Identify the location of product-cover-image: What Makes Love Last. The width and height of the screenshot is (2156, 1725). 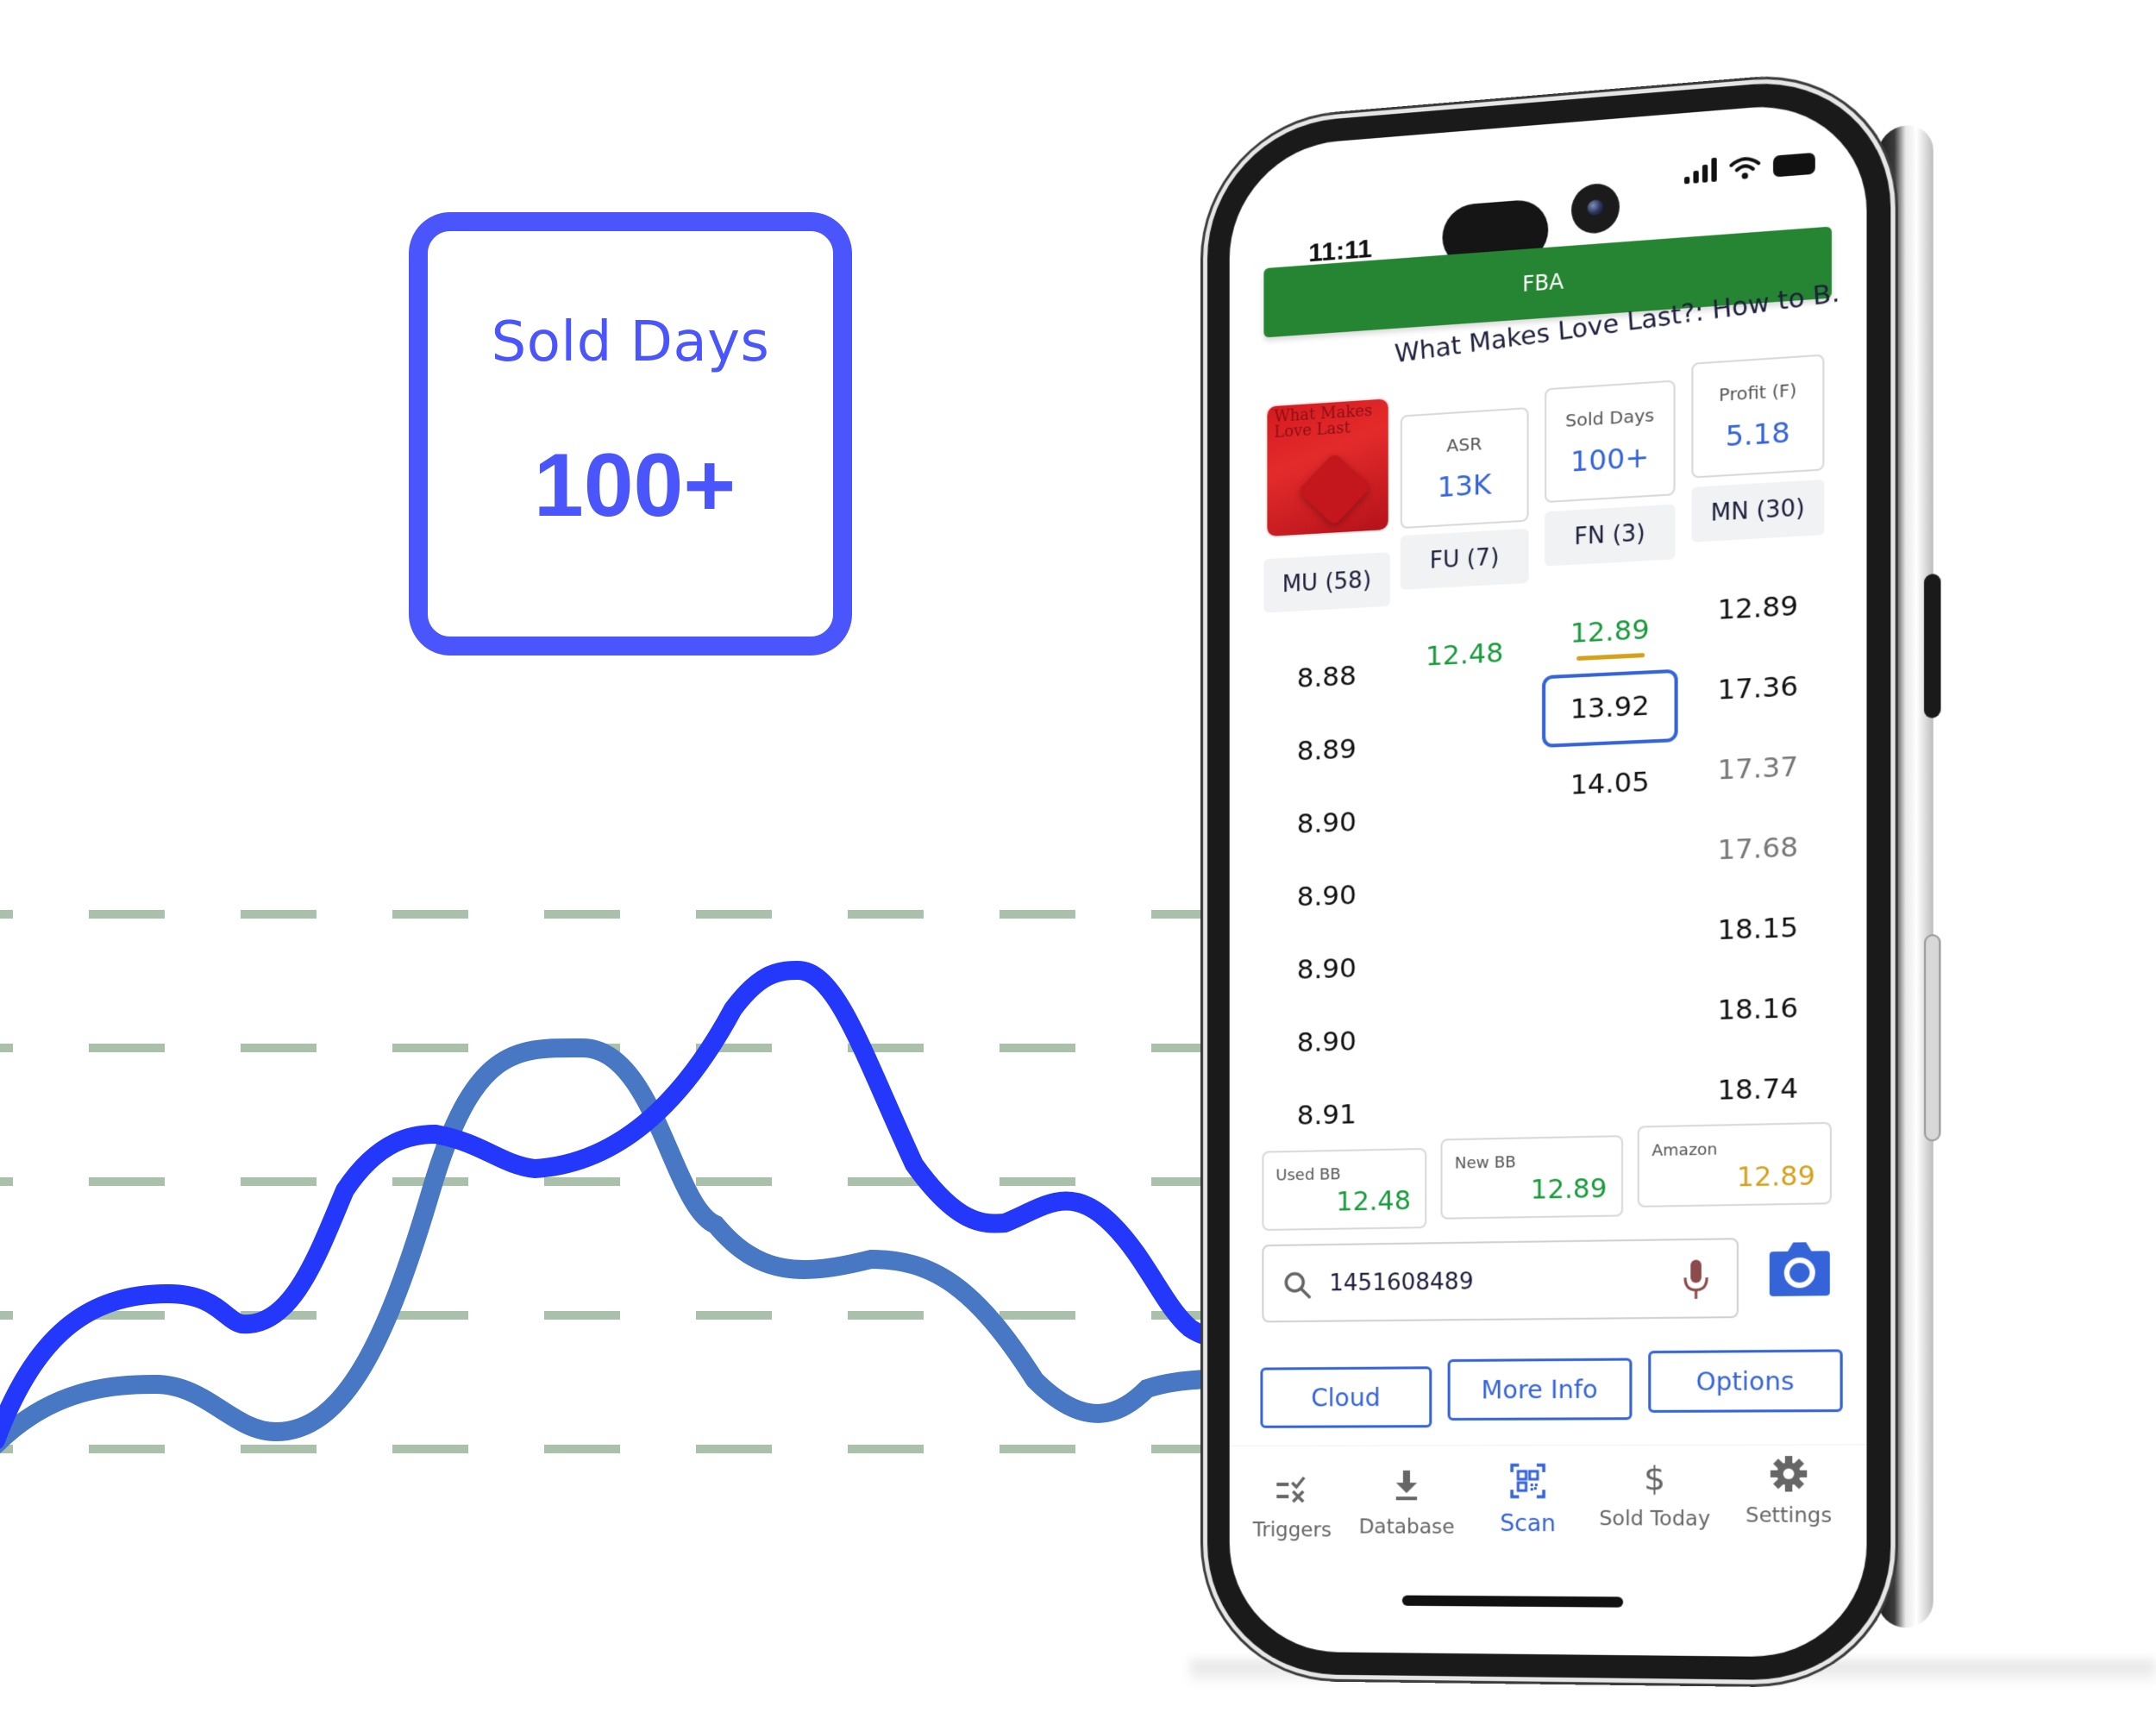
(1327, 467).